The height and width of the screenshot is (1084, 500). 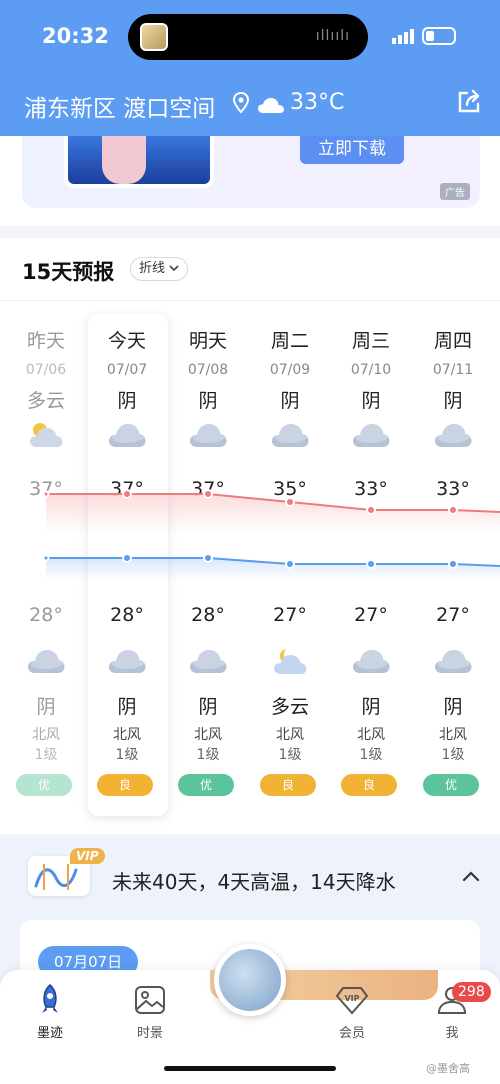 I want to click on temperature-line-chart, so click(x=271, y=534).